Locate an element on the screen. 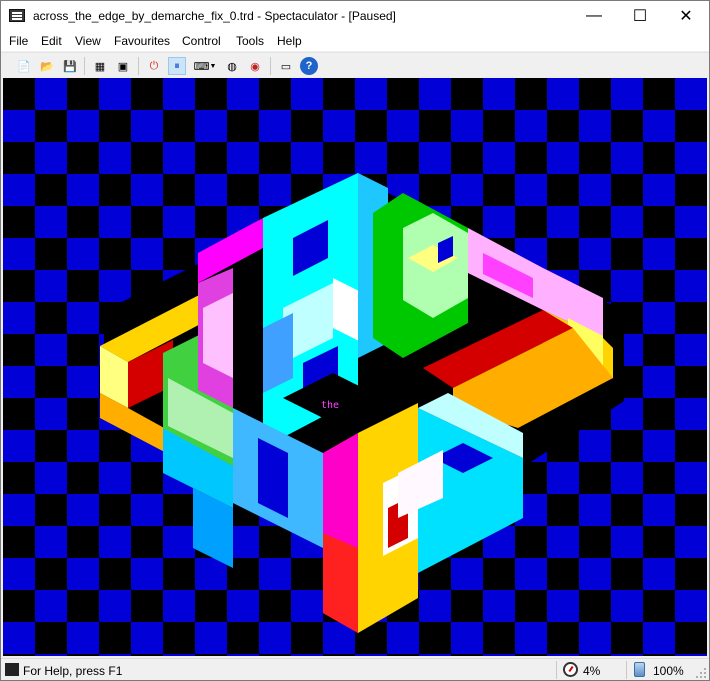 Image resolution: width=710 pixels, height=681 pixels. save-icon: 💾 is located at coordinates (70, 66).